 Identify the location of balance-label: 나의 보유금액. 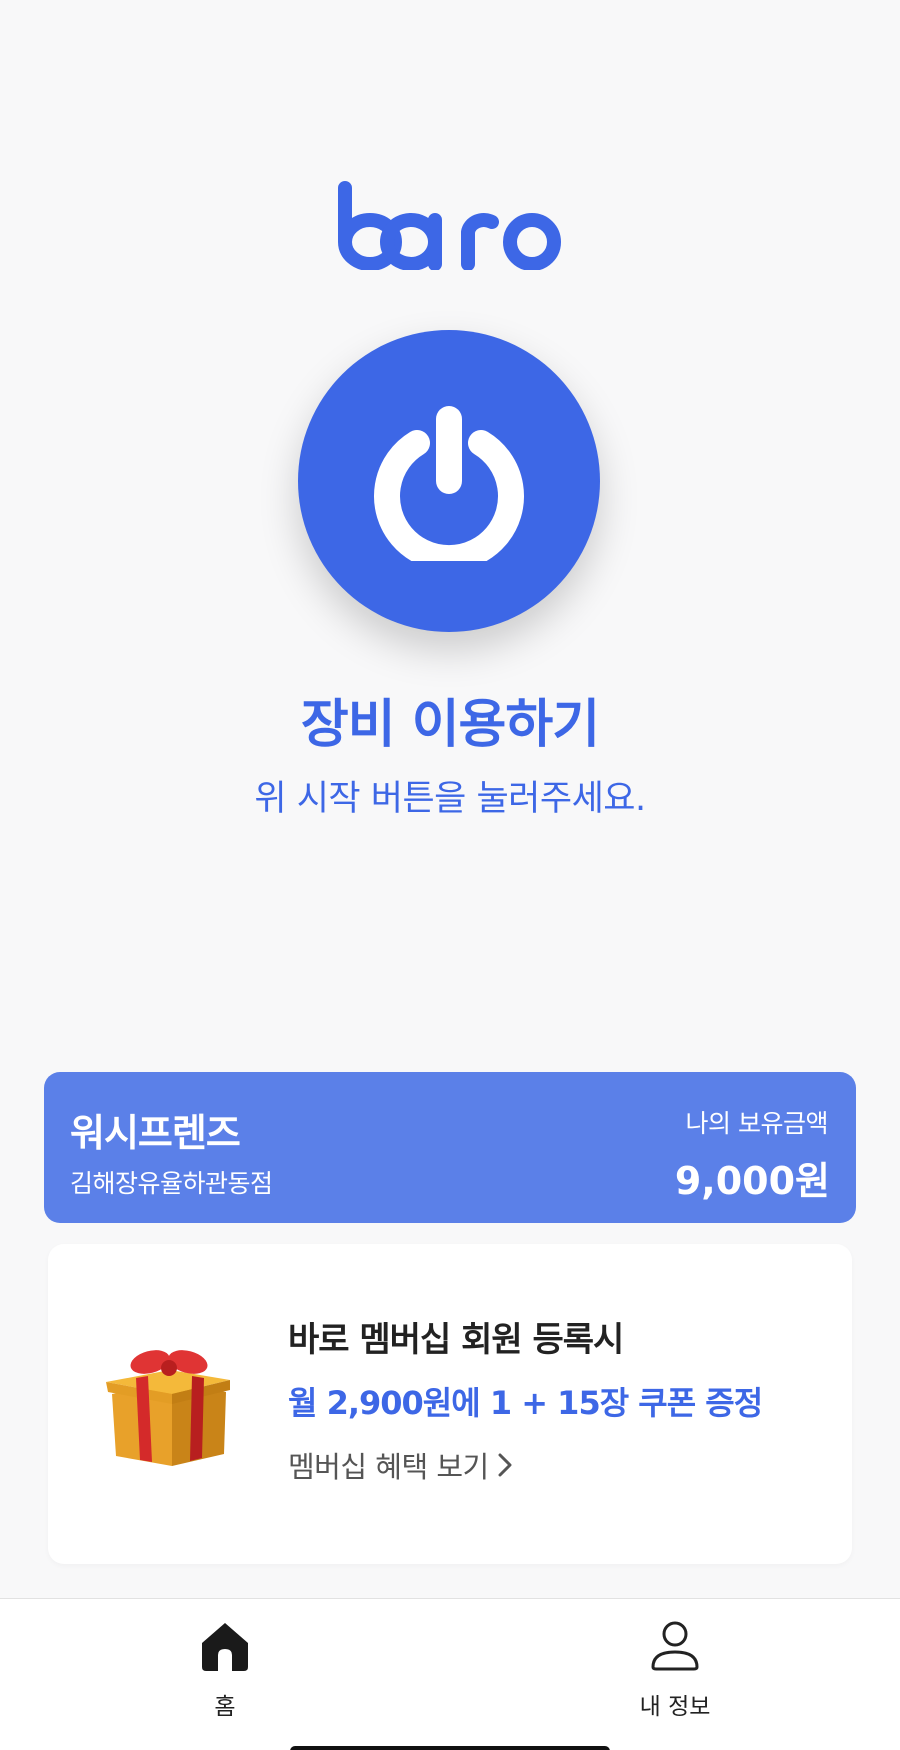
(757, 1123).